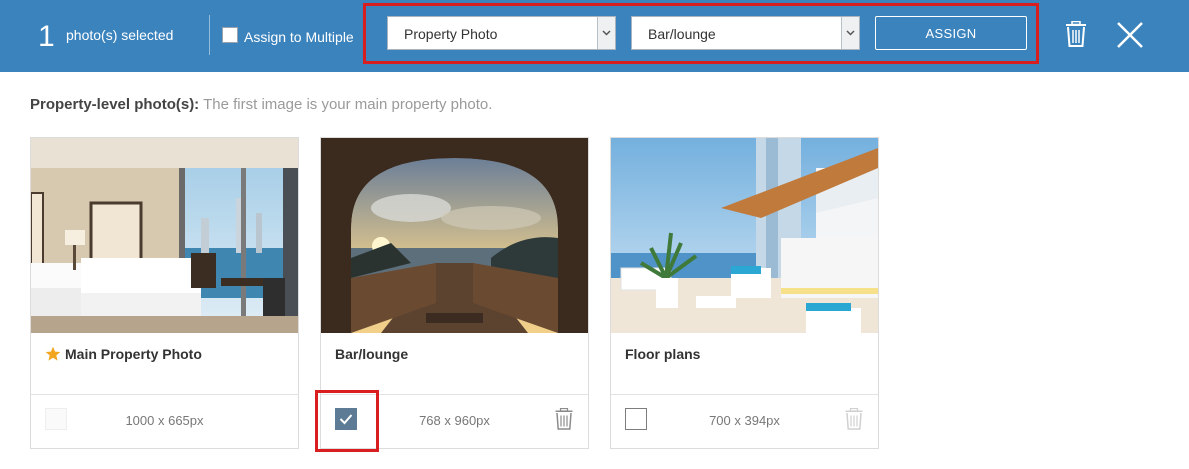 The width and height of the screenshot is (1189, 469). What do you see at coordinates (53, 354) in the screenshot?
I see `star-icon` at bounding box center [53, 354].